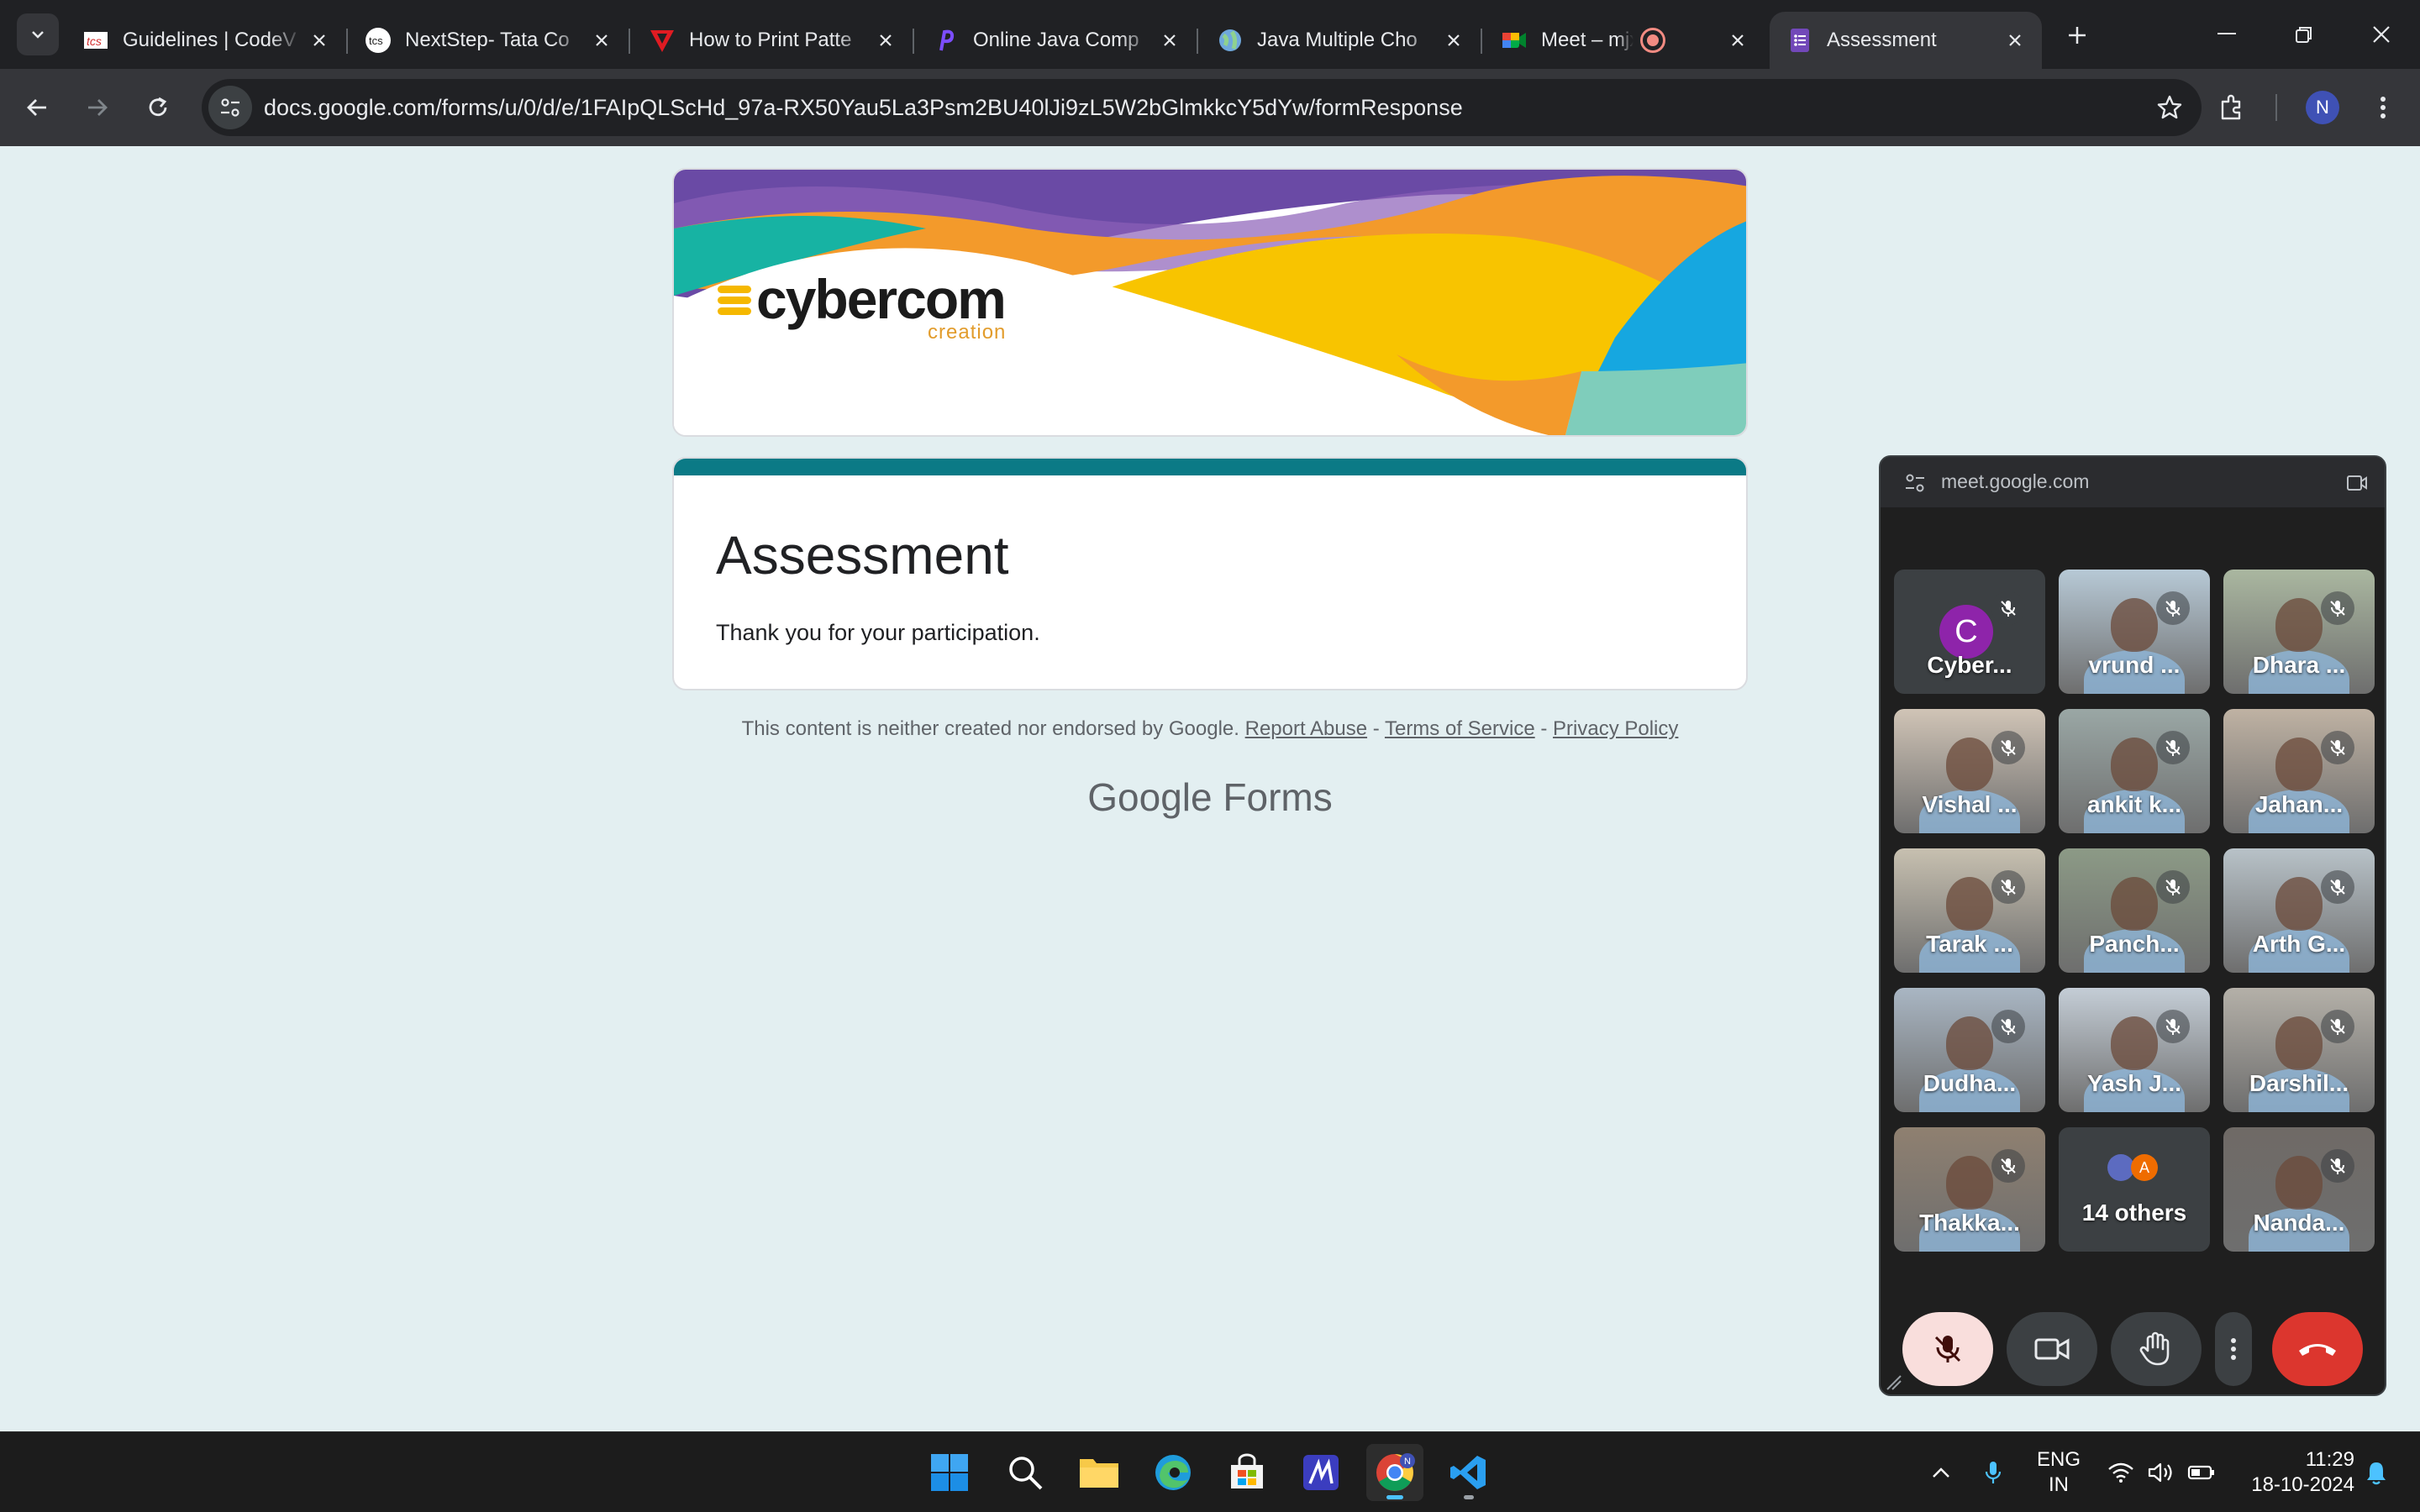  Describe the element at coordinates (863, 306) in the screenshot. I see `cybercom-logo: cybercom creation` at that location.